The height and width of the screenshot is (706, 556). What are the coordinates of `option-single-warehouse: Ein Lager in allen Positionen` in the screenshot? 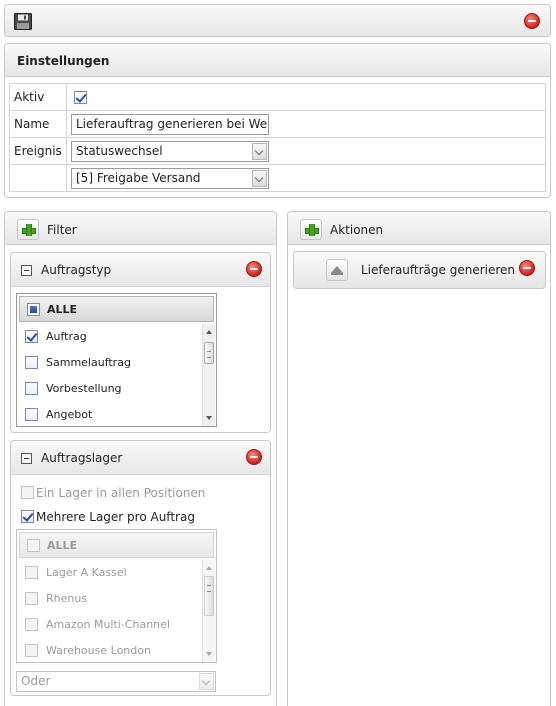 It's located at (113, 493).